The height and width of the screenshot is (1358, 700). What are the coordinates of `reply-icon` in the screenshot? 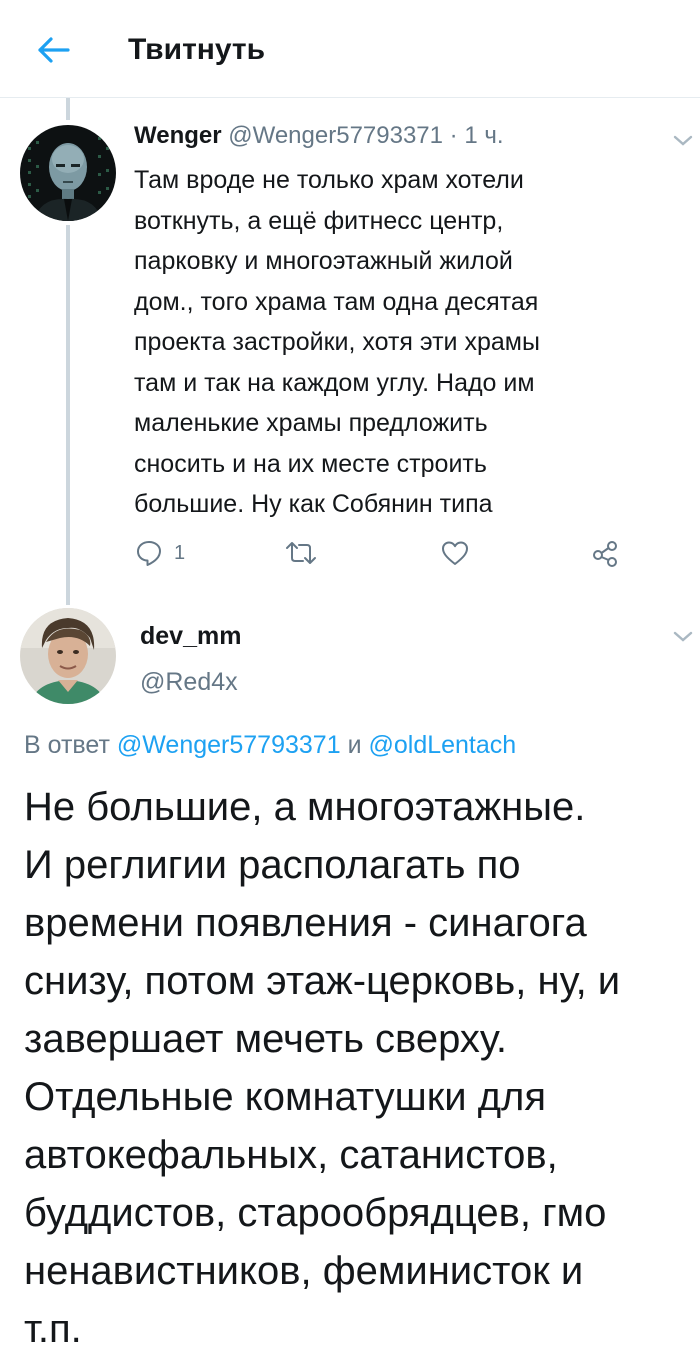 It's located at (149, 553).